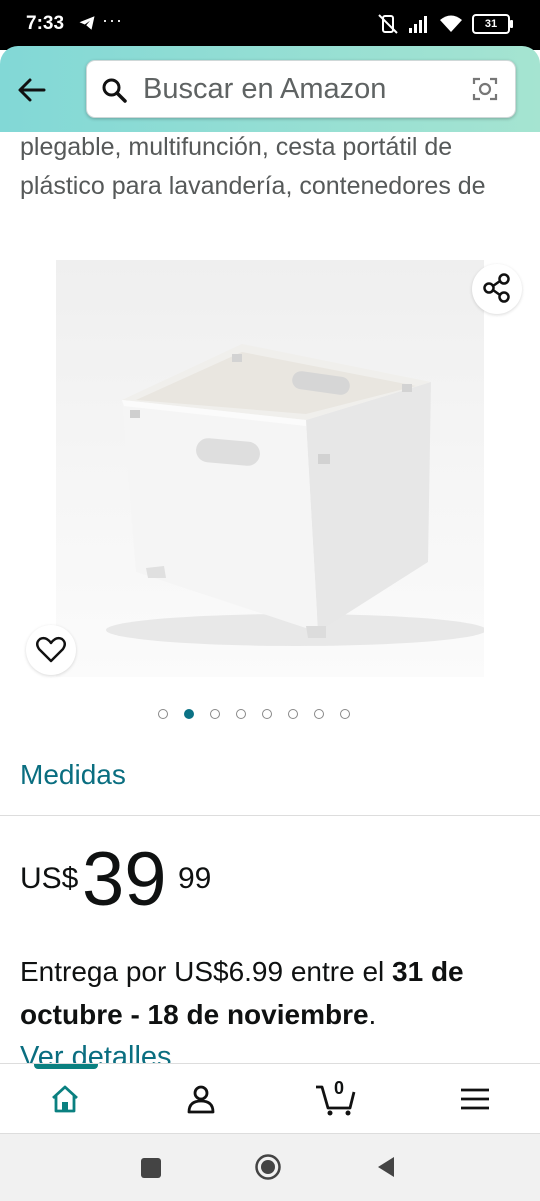  What do you see at coordinates (32, 90) in the screenshot?
I see `back-arrow-icon` at bounding box center [32, 90].